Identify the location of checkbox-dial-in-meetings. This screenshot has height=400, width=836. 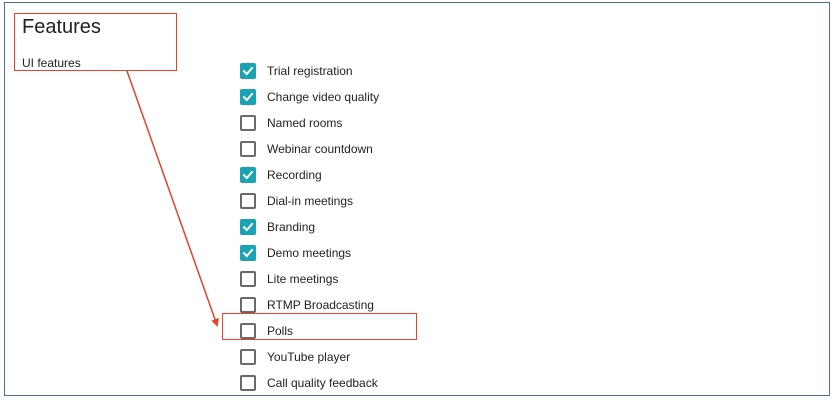
(248, 201).